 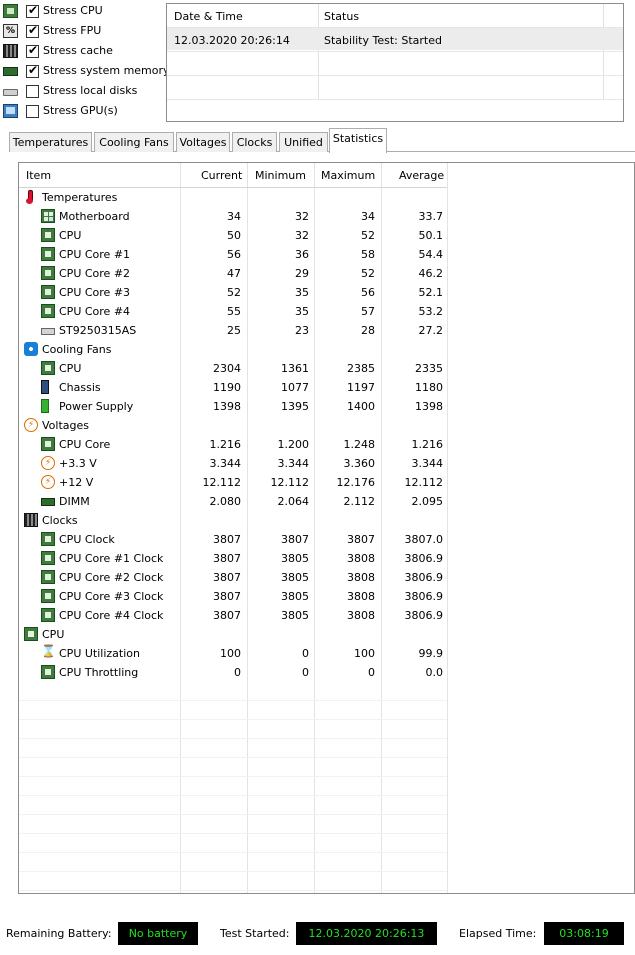 I want to click on fpu-icon: %, so click(x=10, y=31).